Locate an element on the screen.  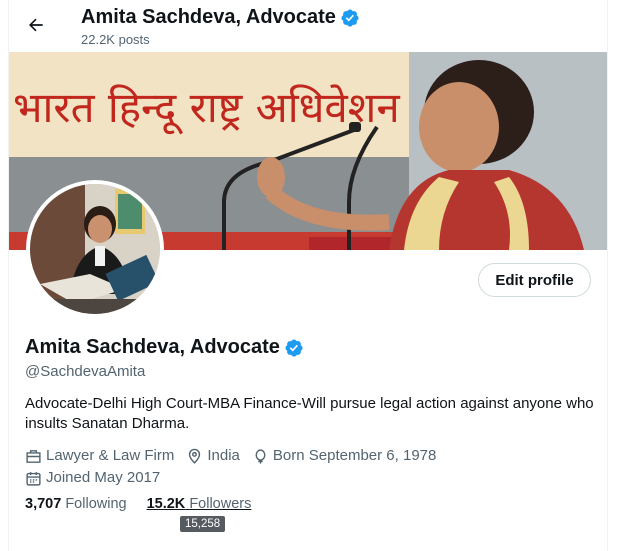
following-label: Following is located at coordinates (96, 504).